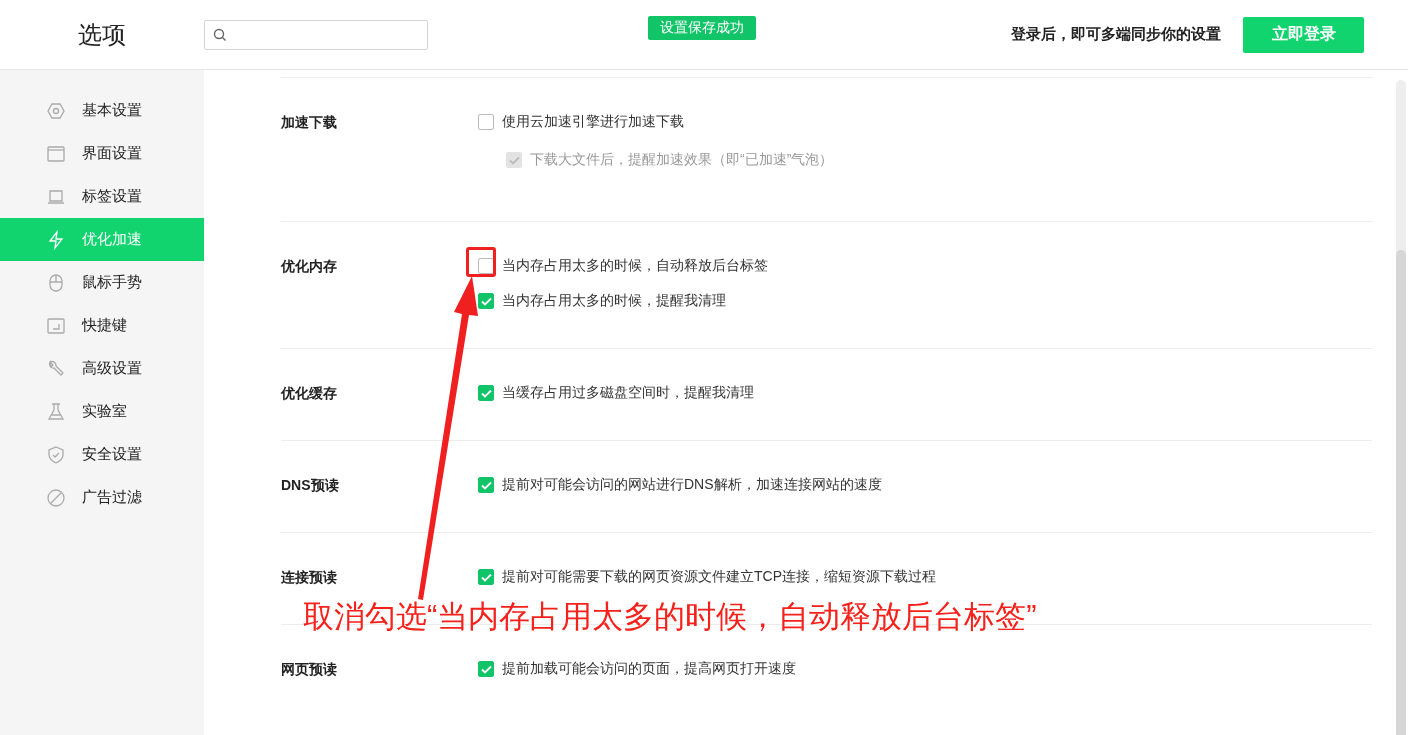 The image size is (1408, 735). Describe the element at coordinates (1116, 34) in the screenshot. I see `sync-hint: 登录后，即可多端同步你的设置` at that location.